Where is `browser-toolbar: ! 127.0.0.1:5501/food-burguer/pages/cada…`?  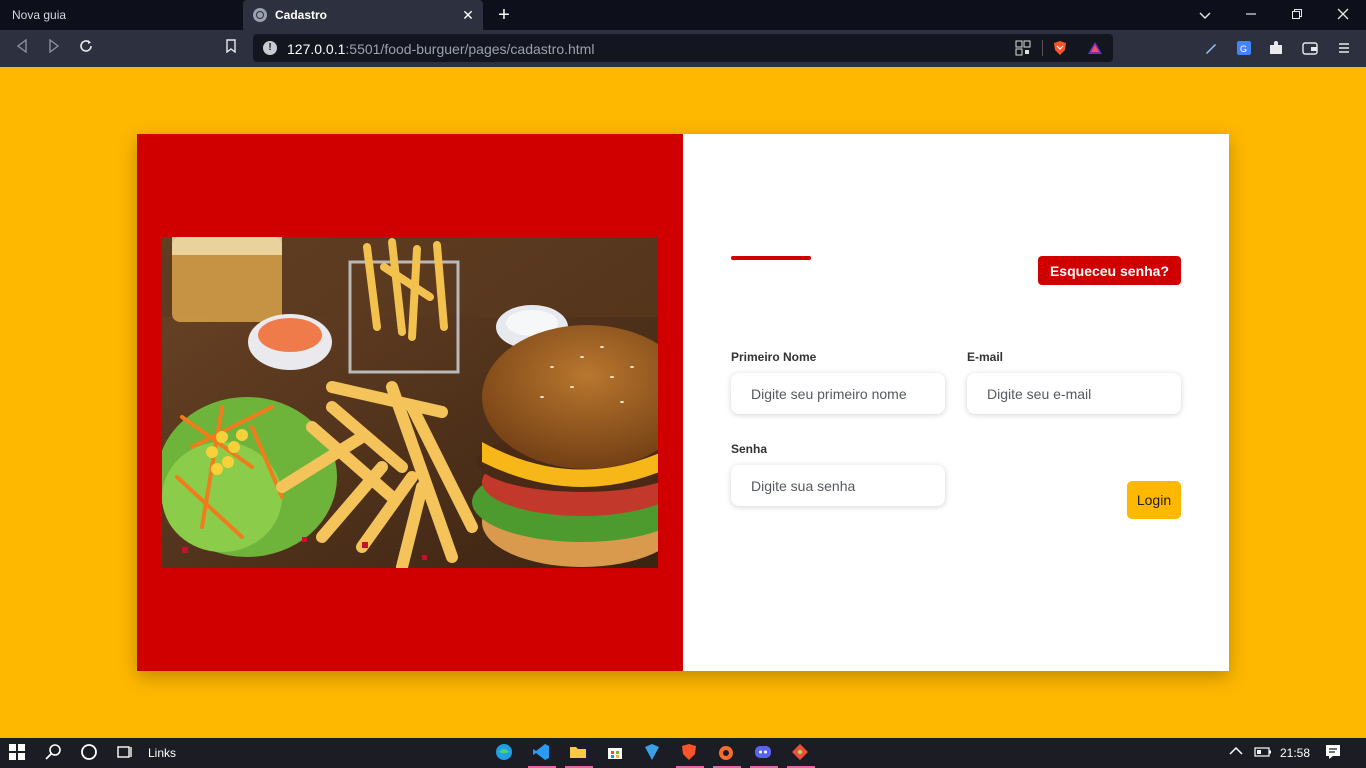 browser-toolbar: ! 127.0.0.1:5501/food-burguer/pages/cada… is located at coordinates (683, 48).